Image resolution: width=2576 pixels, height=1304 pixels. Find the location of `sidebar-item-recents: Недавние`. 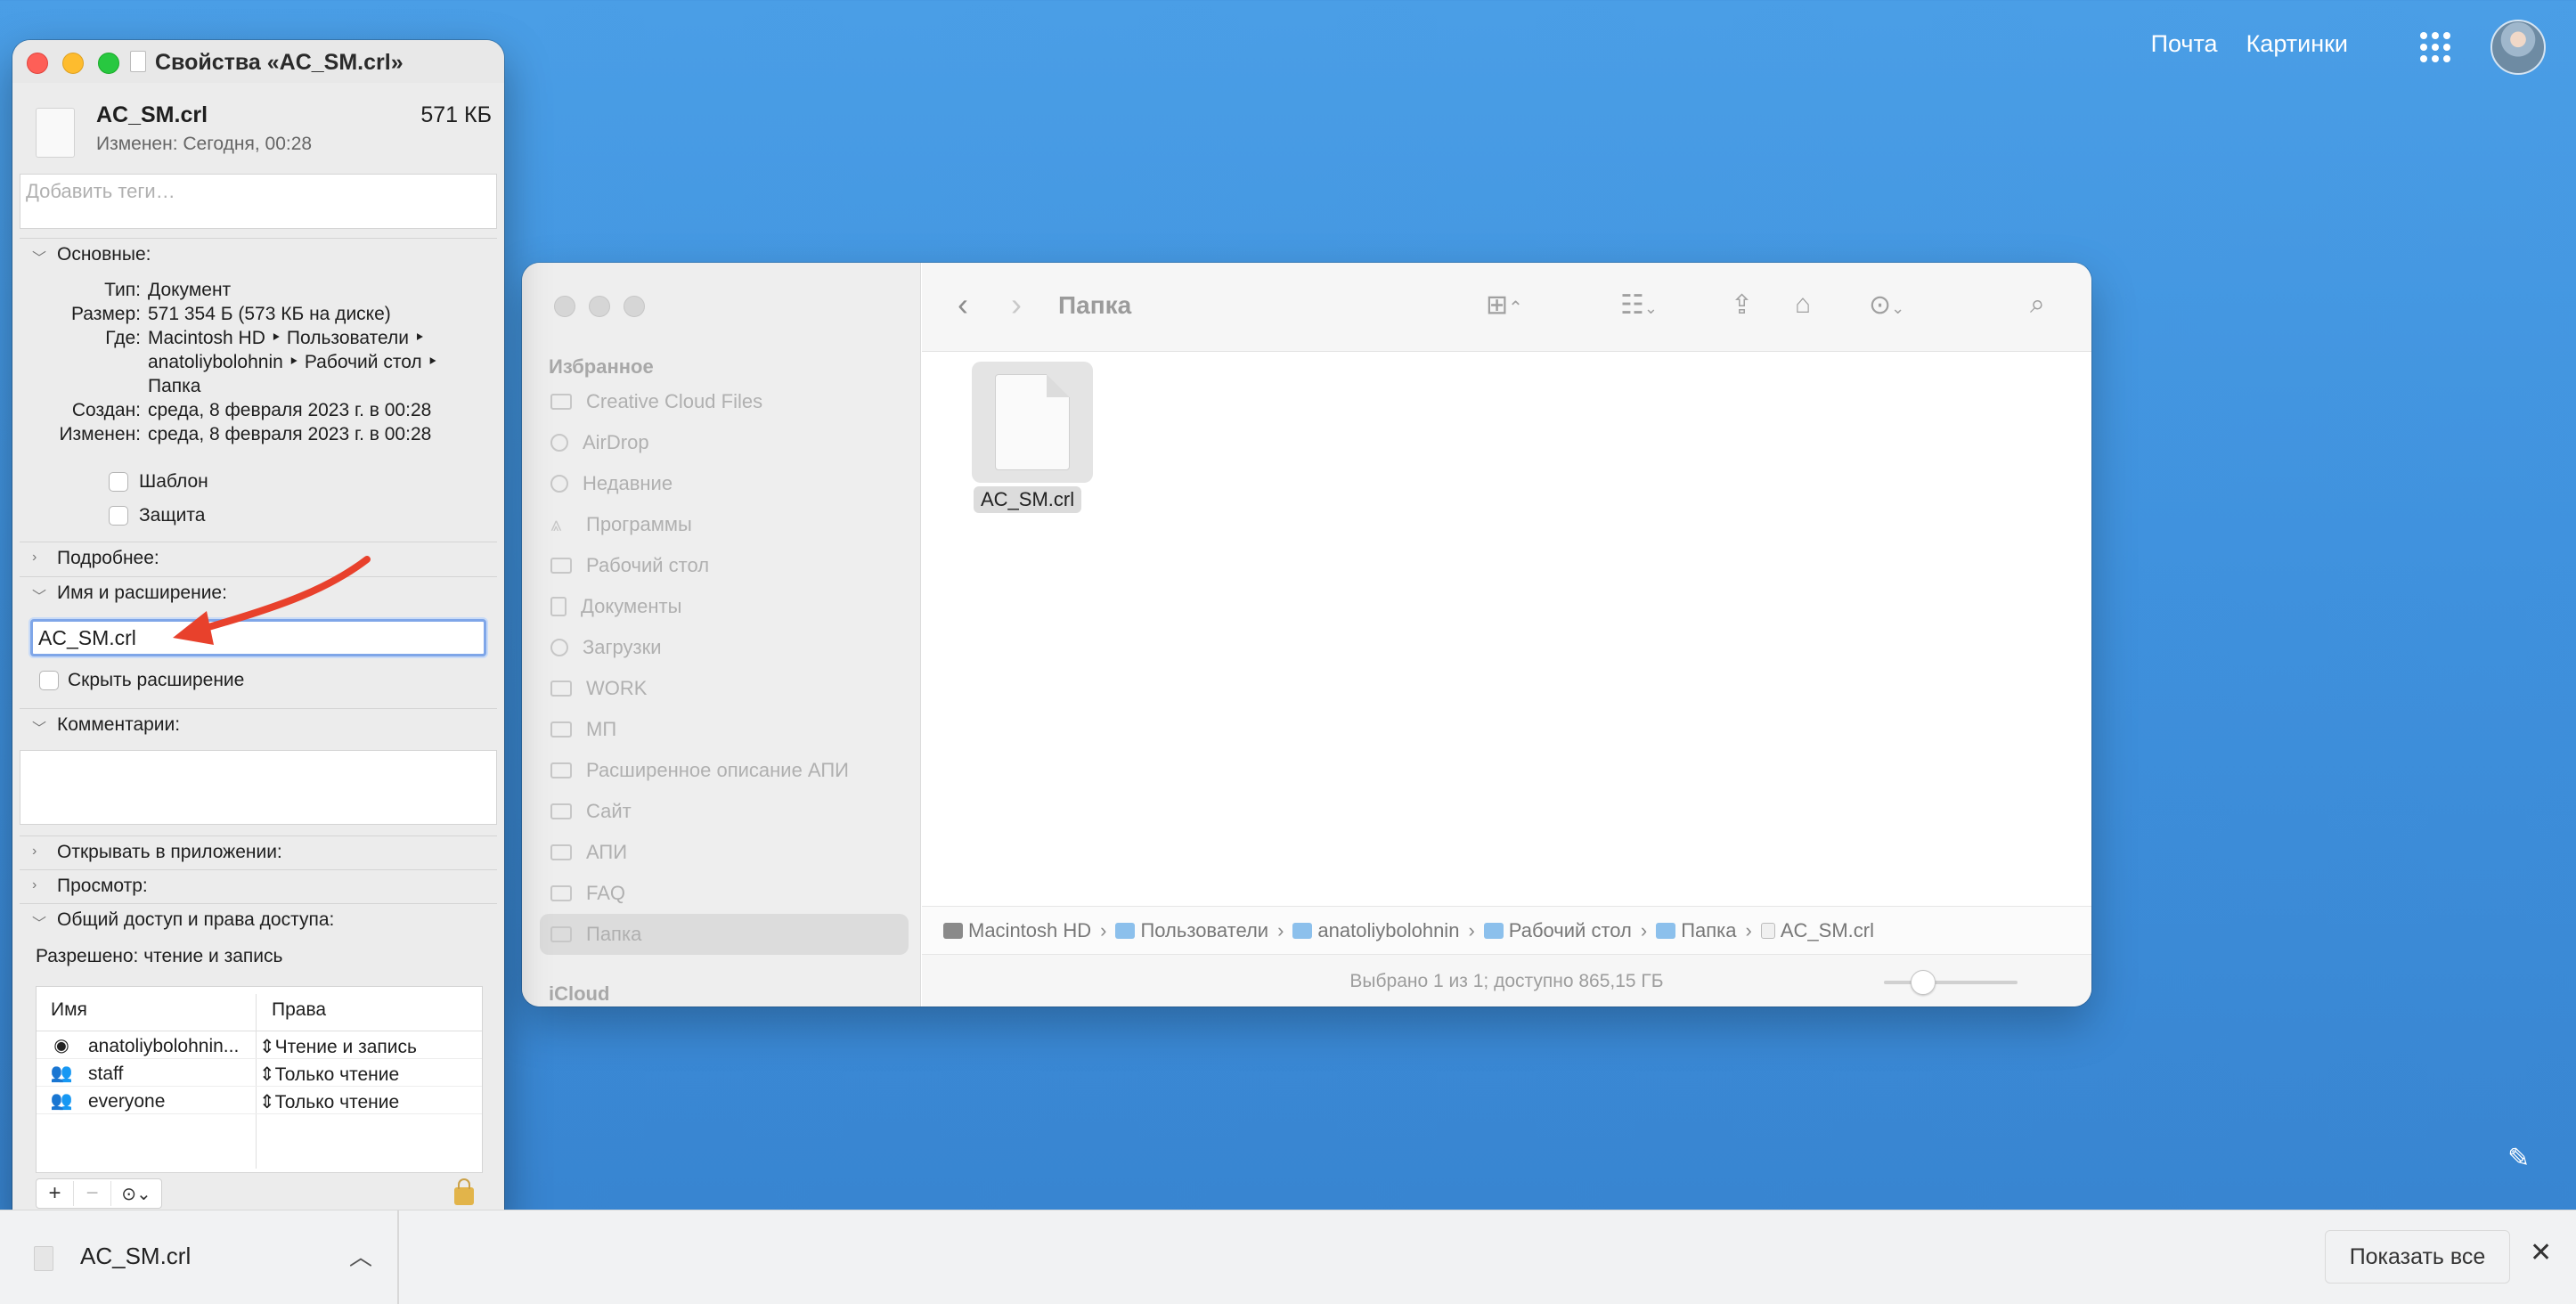

sidebar-item-recents: Недавние is located at coordinates (724, 483).